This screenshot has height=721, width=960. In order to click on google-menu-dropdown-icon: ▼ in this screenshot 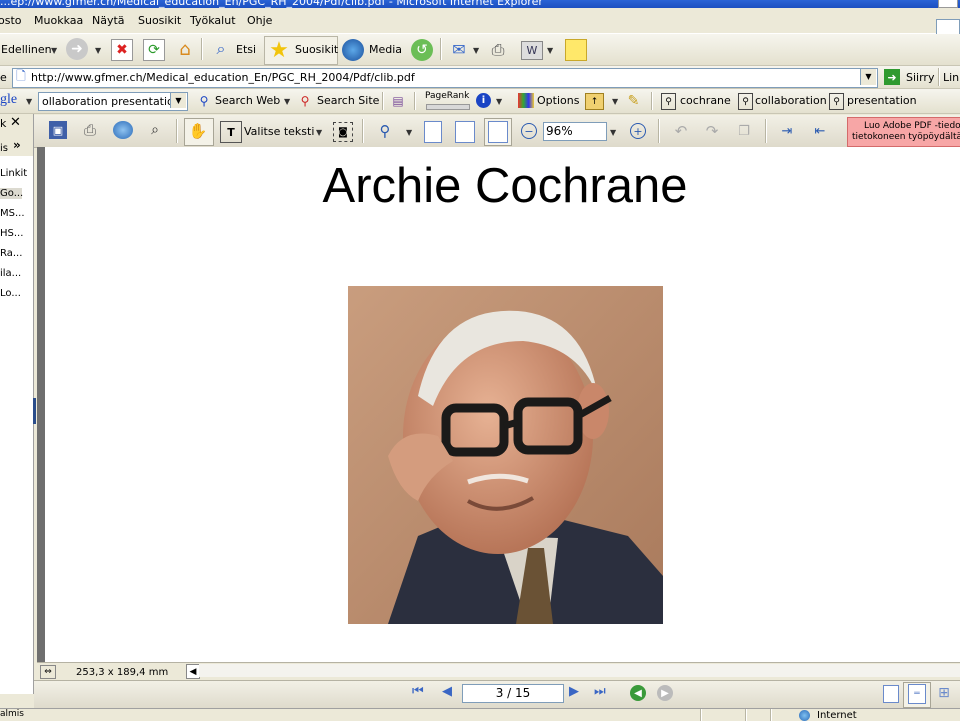, I will do `click(29, 101)`.